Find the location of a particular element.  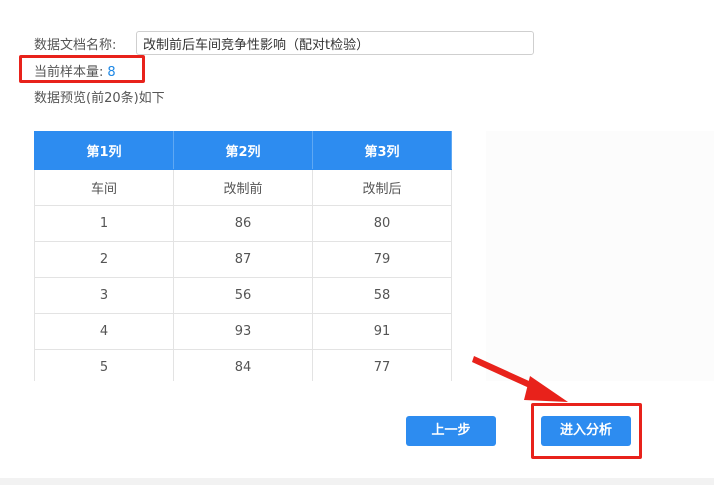

table-cell: 4 is located at coordinates (104, 331).